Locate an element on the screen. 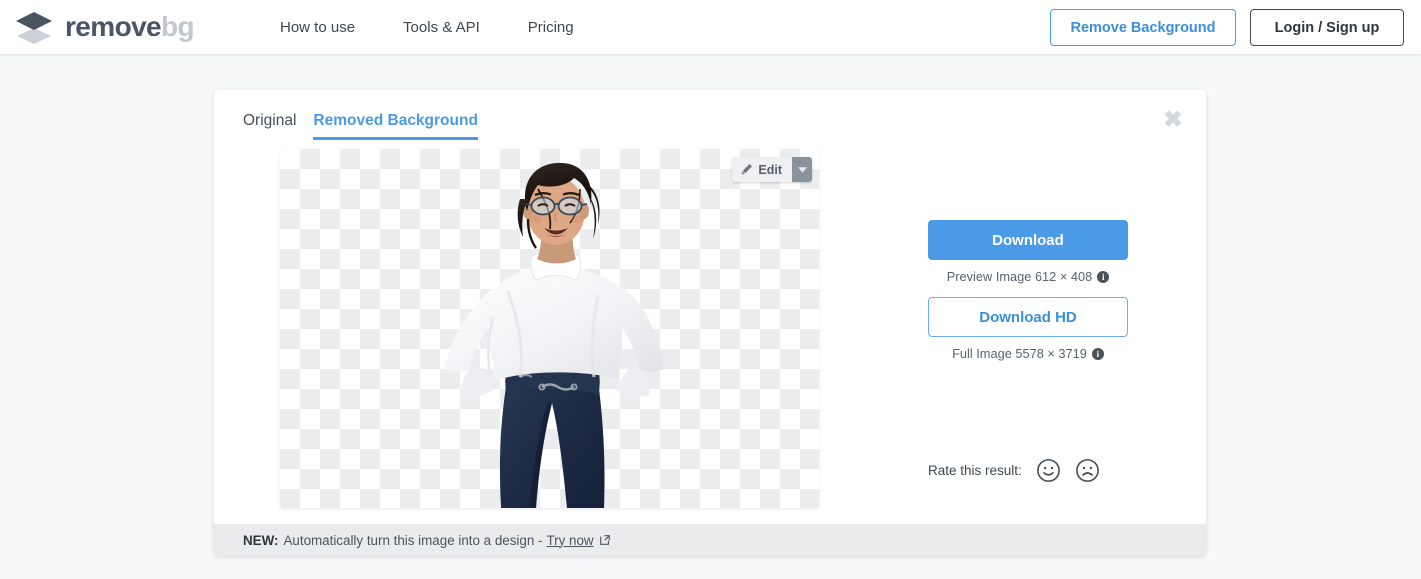  logo-text-bg: bg is located at coordinates (178, 26).